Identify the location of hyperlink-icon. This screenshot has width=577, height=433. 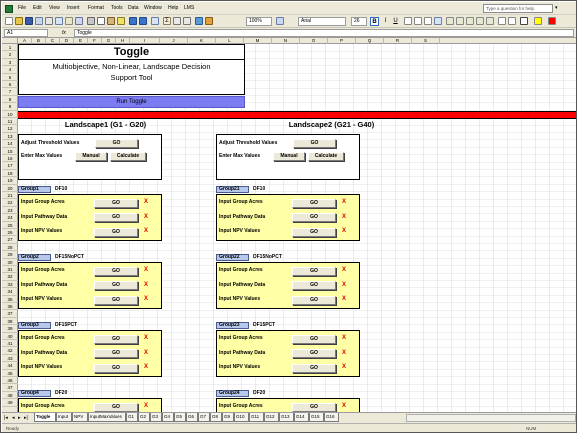
(155, 21).